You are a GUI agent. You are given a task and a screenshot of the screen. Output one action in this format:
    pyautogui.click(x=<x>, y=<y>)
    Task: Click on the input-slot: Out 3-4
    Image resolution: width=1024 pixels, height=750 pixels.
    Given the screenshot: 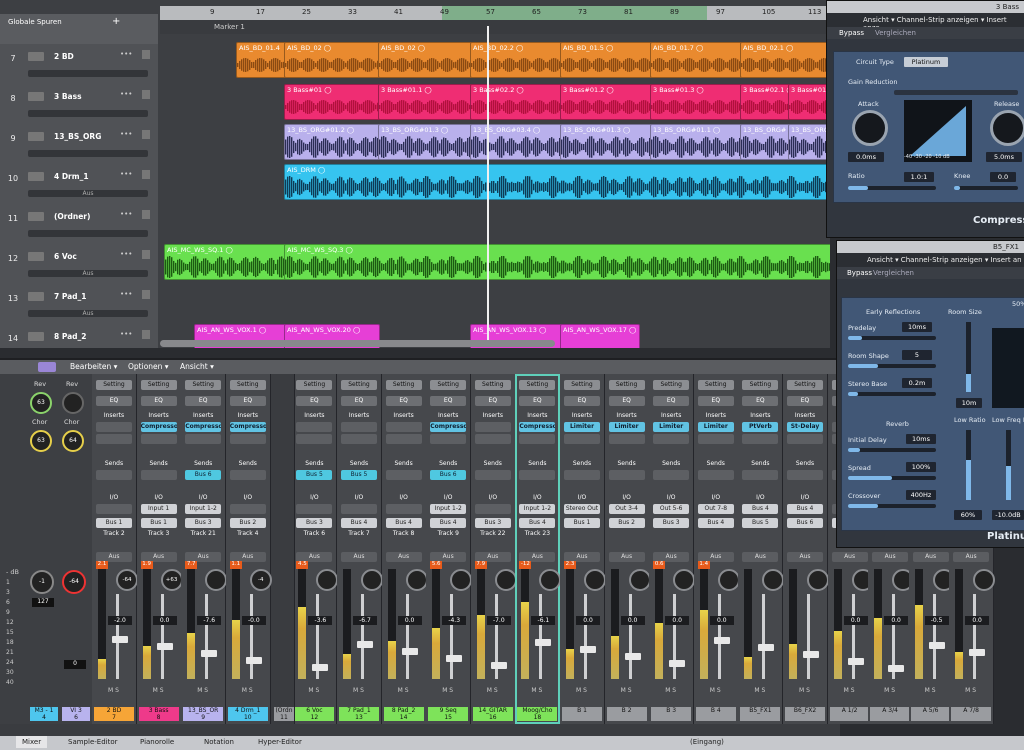 What is the action you would take?
    pyautogui.click(x=626, y=509)
    